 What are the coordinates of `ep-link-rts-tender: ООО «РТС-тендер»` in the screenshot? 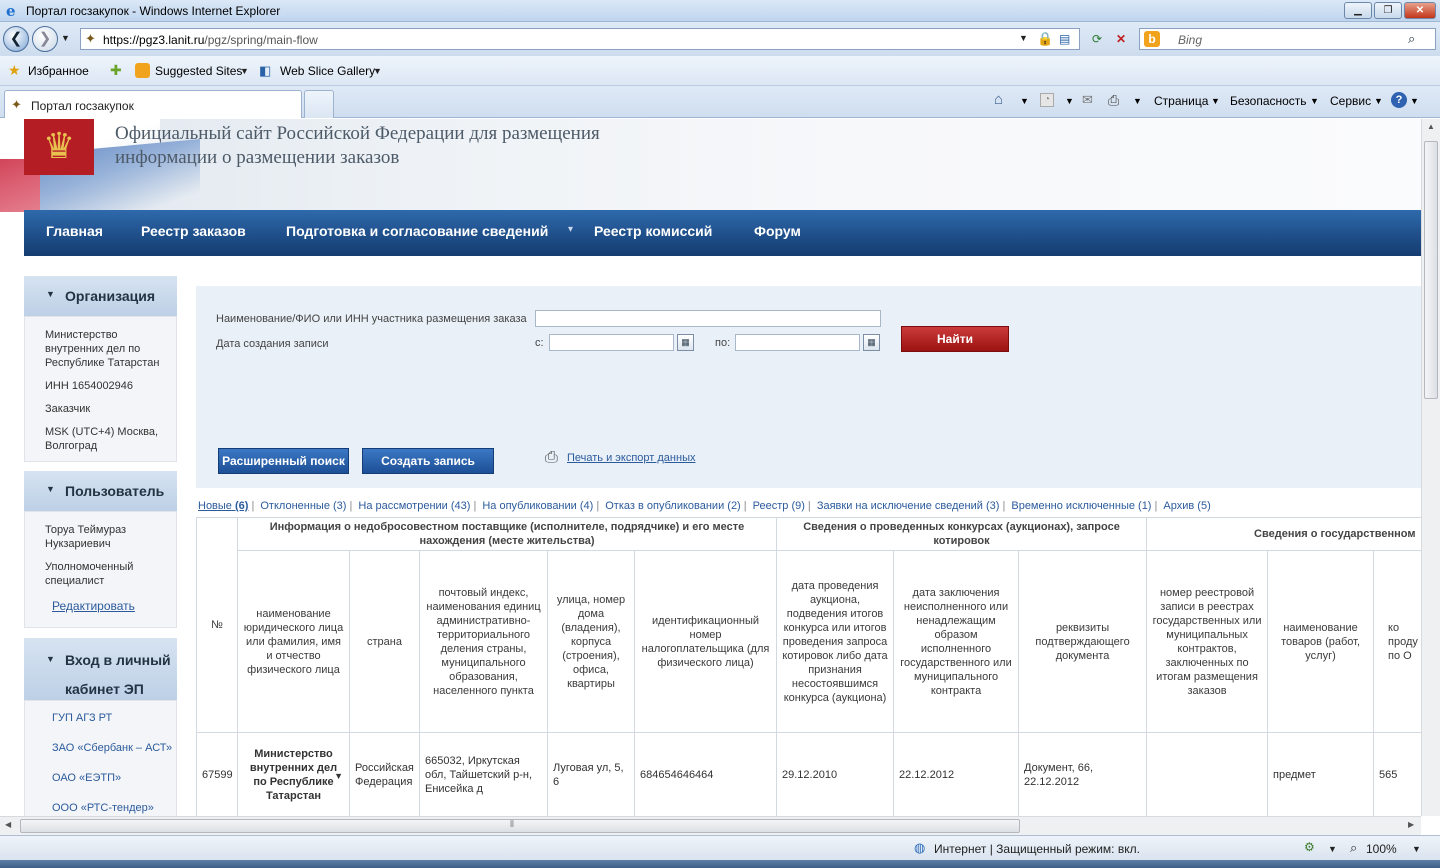 It's located at (103, 808).